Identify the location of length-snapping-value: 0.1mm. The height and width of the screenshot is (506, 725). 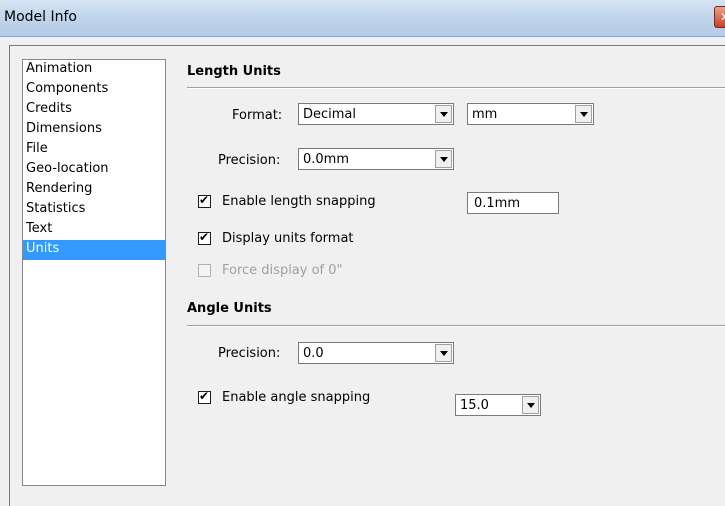
(497, 203).